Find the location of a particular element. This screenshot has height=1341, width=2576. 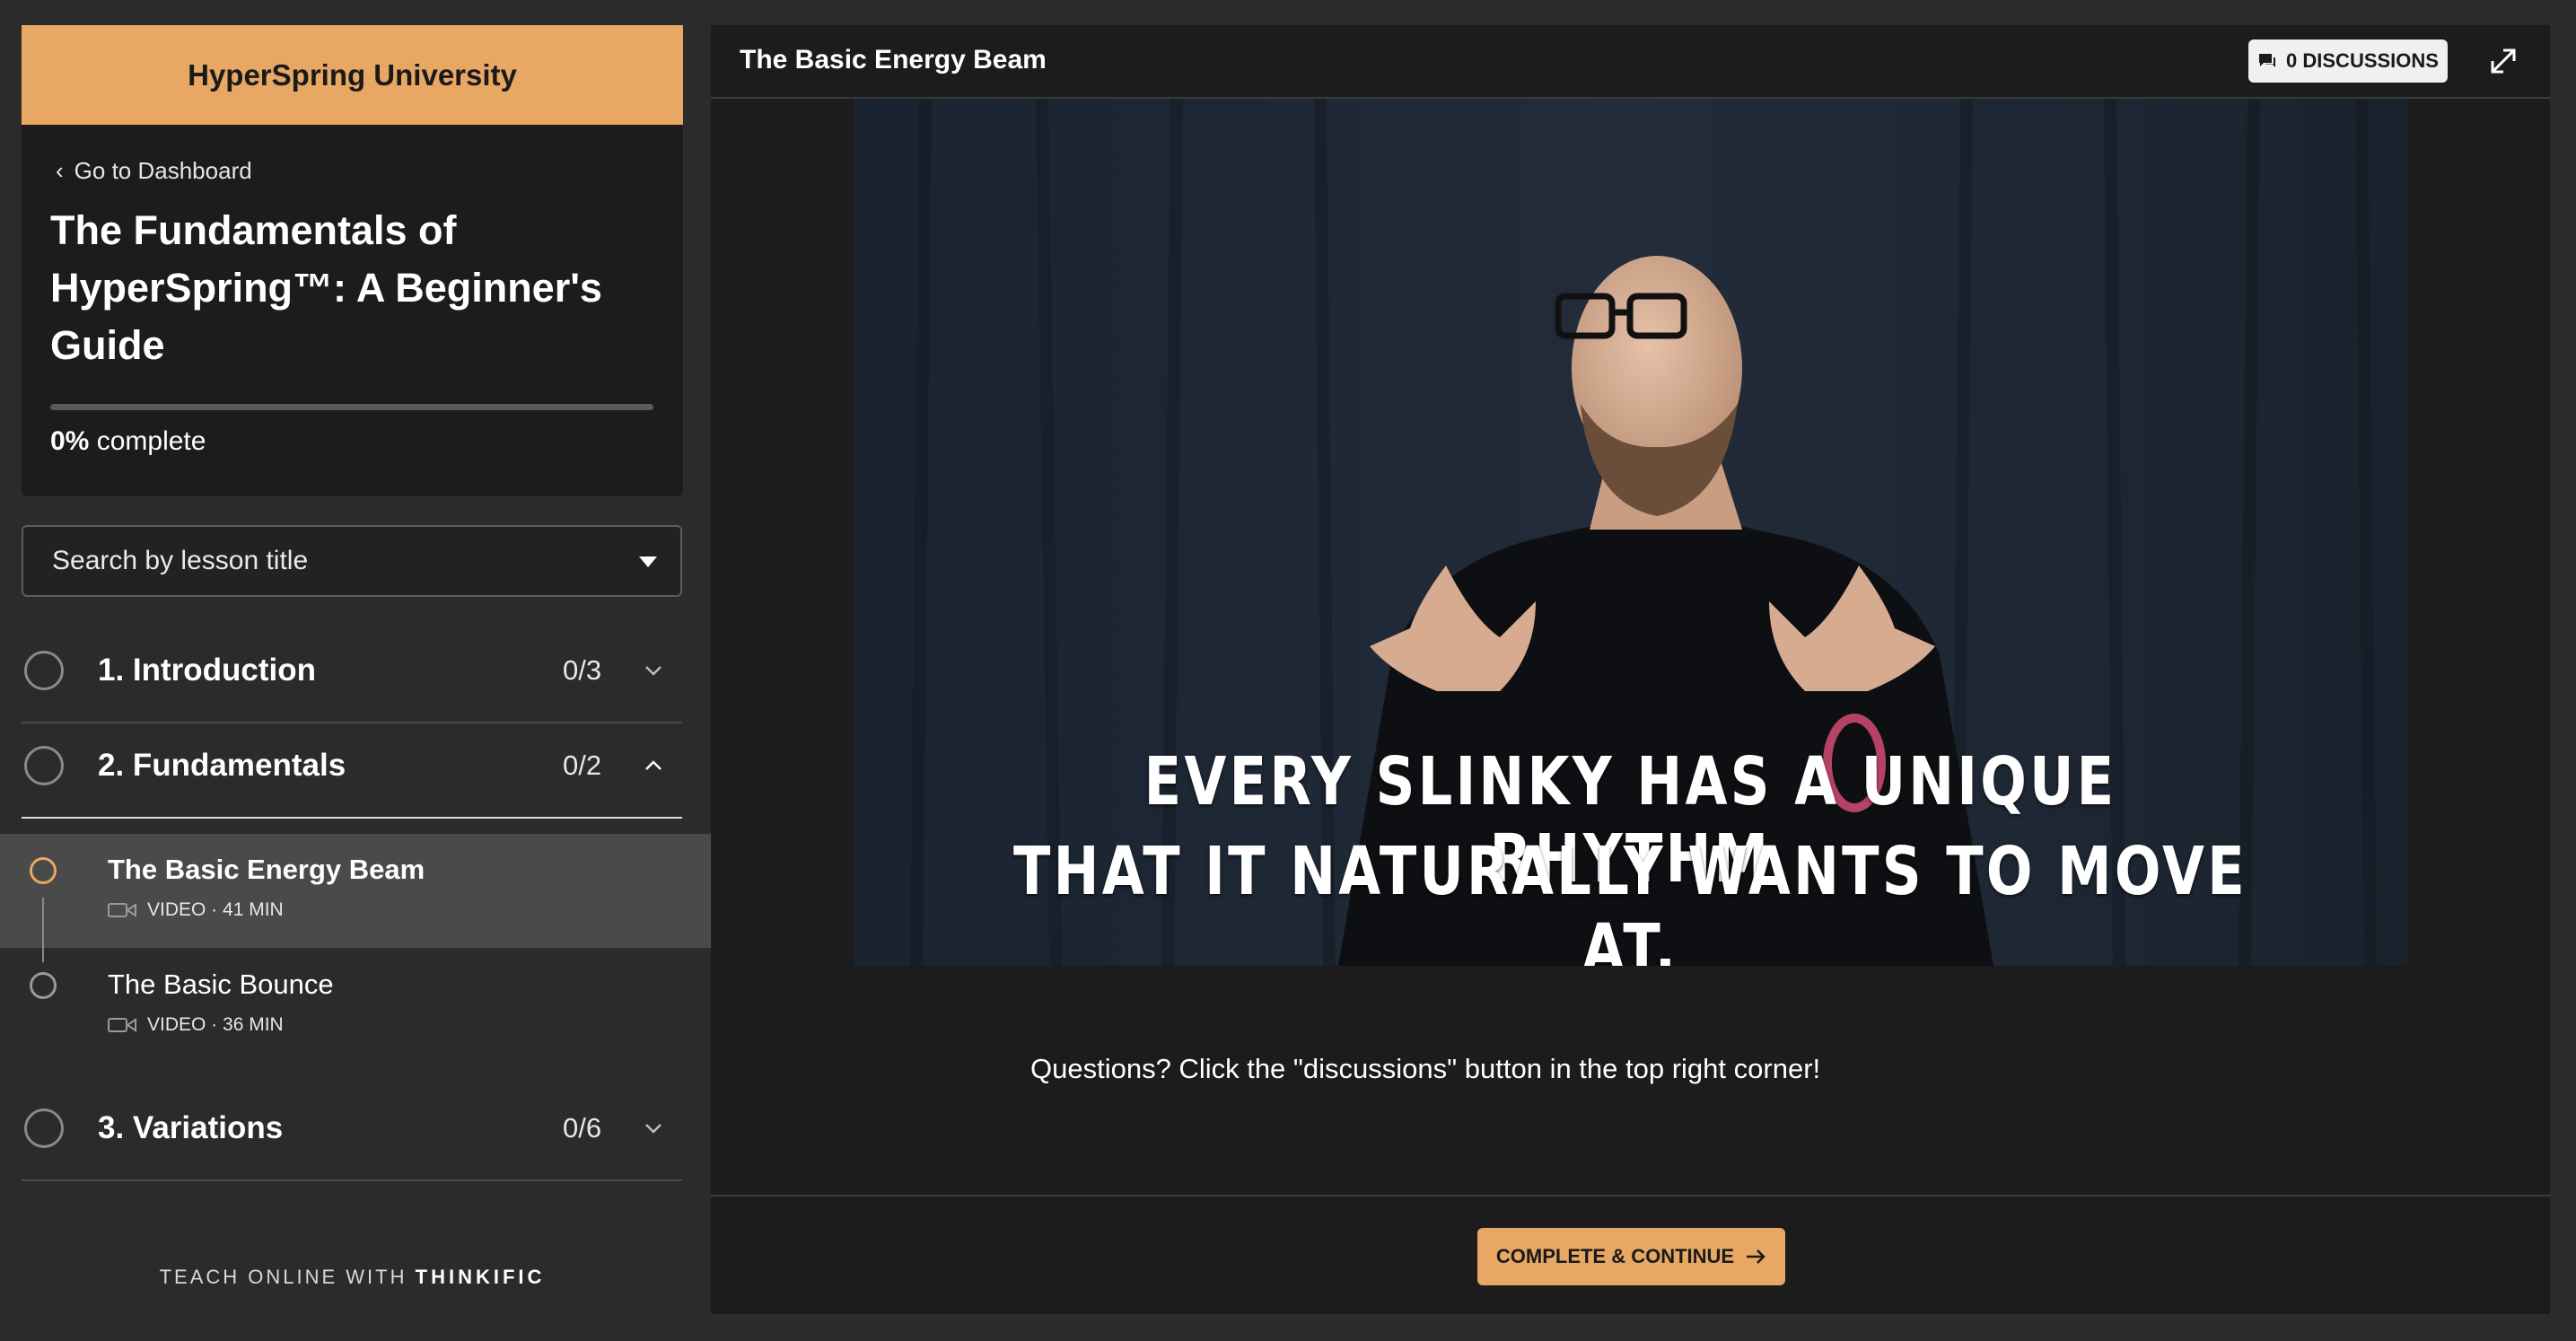

chevron-up-icon is located at coordinates (653, 765).